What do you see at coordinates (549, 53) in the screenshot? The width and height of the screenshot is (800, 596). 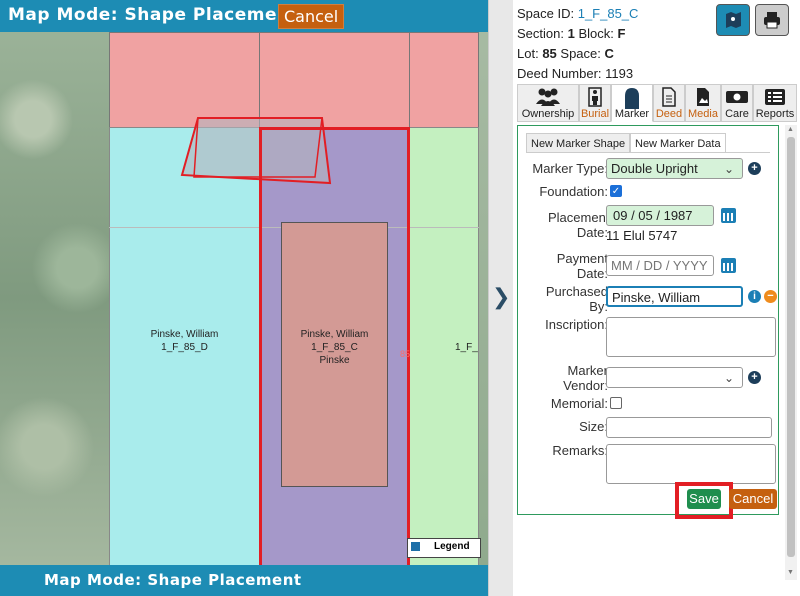 I see `lot-value: 85` at bounding box center [549, 53].